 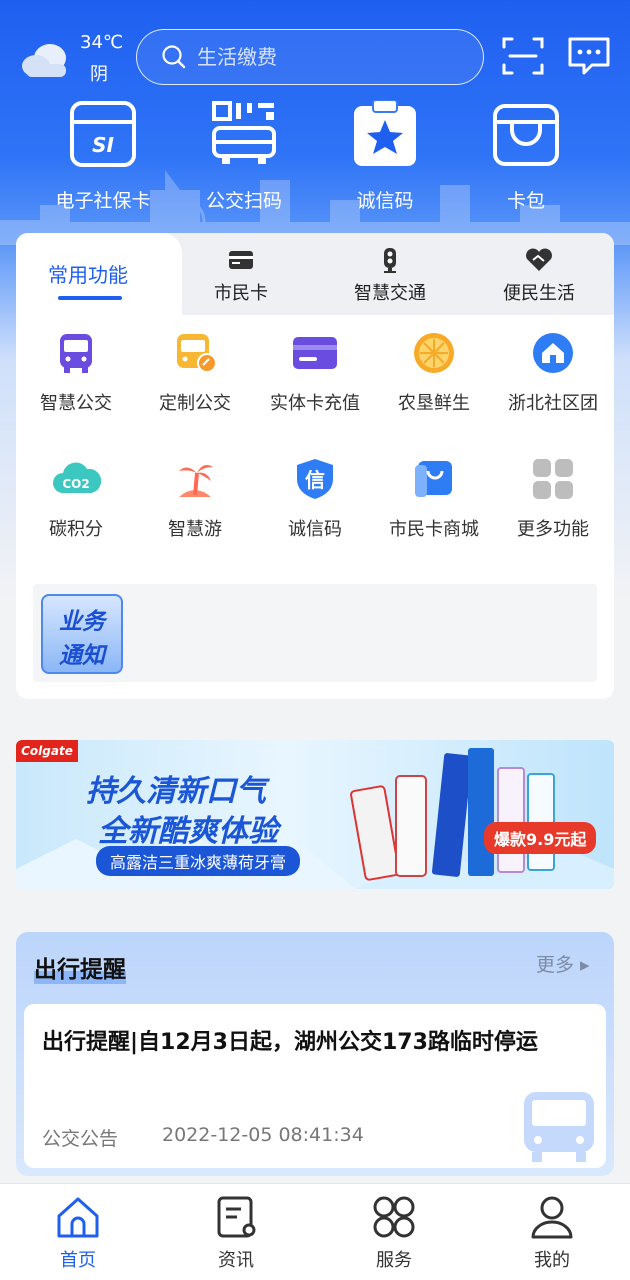 What do you see at coordinates (553, 353) in the screenshot?
I see `community-icon` at bounding box center [553, 353].